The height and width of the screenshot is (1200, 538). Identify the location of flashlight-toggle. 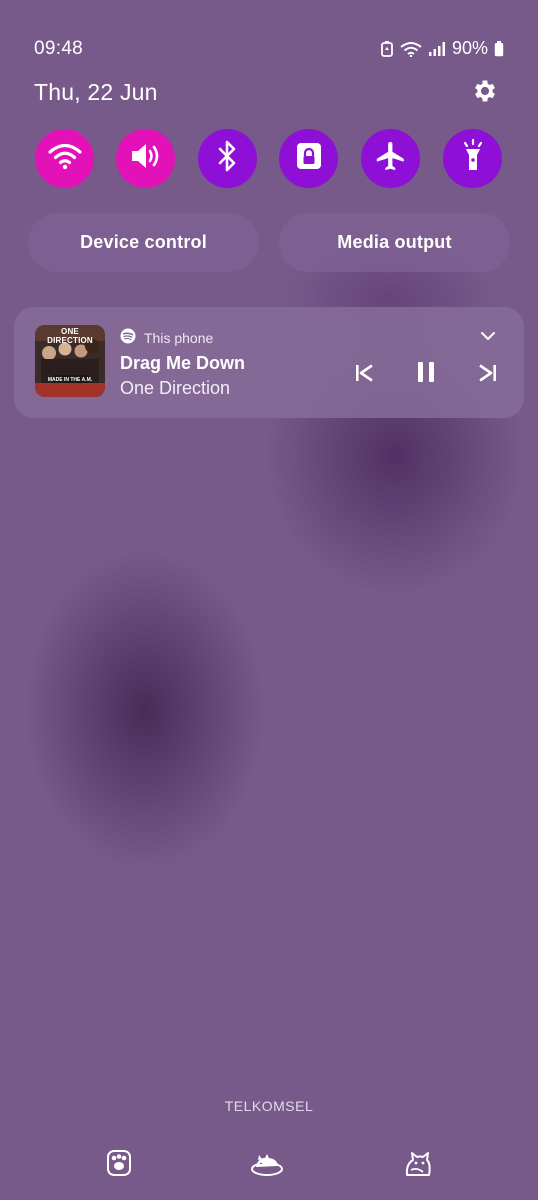
(472, 158).